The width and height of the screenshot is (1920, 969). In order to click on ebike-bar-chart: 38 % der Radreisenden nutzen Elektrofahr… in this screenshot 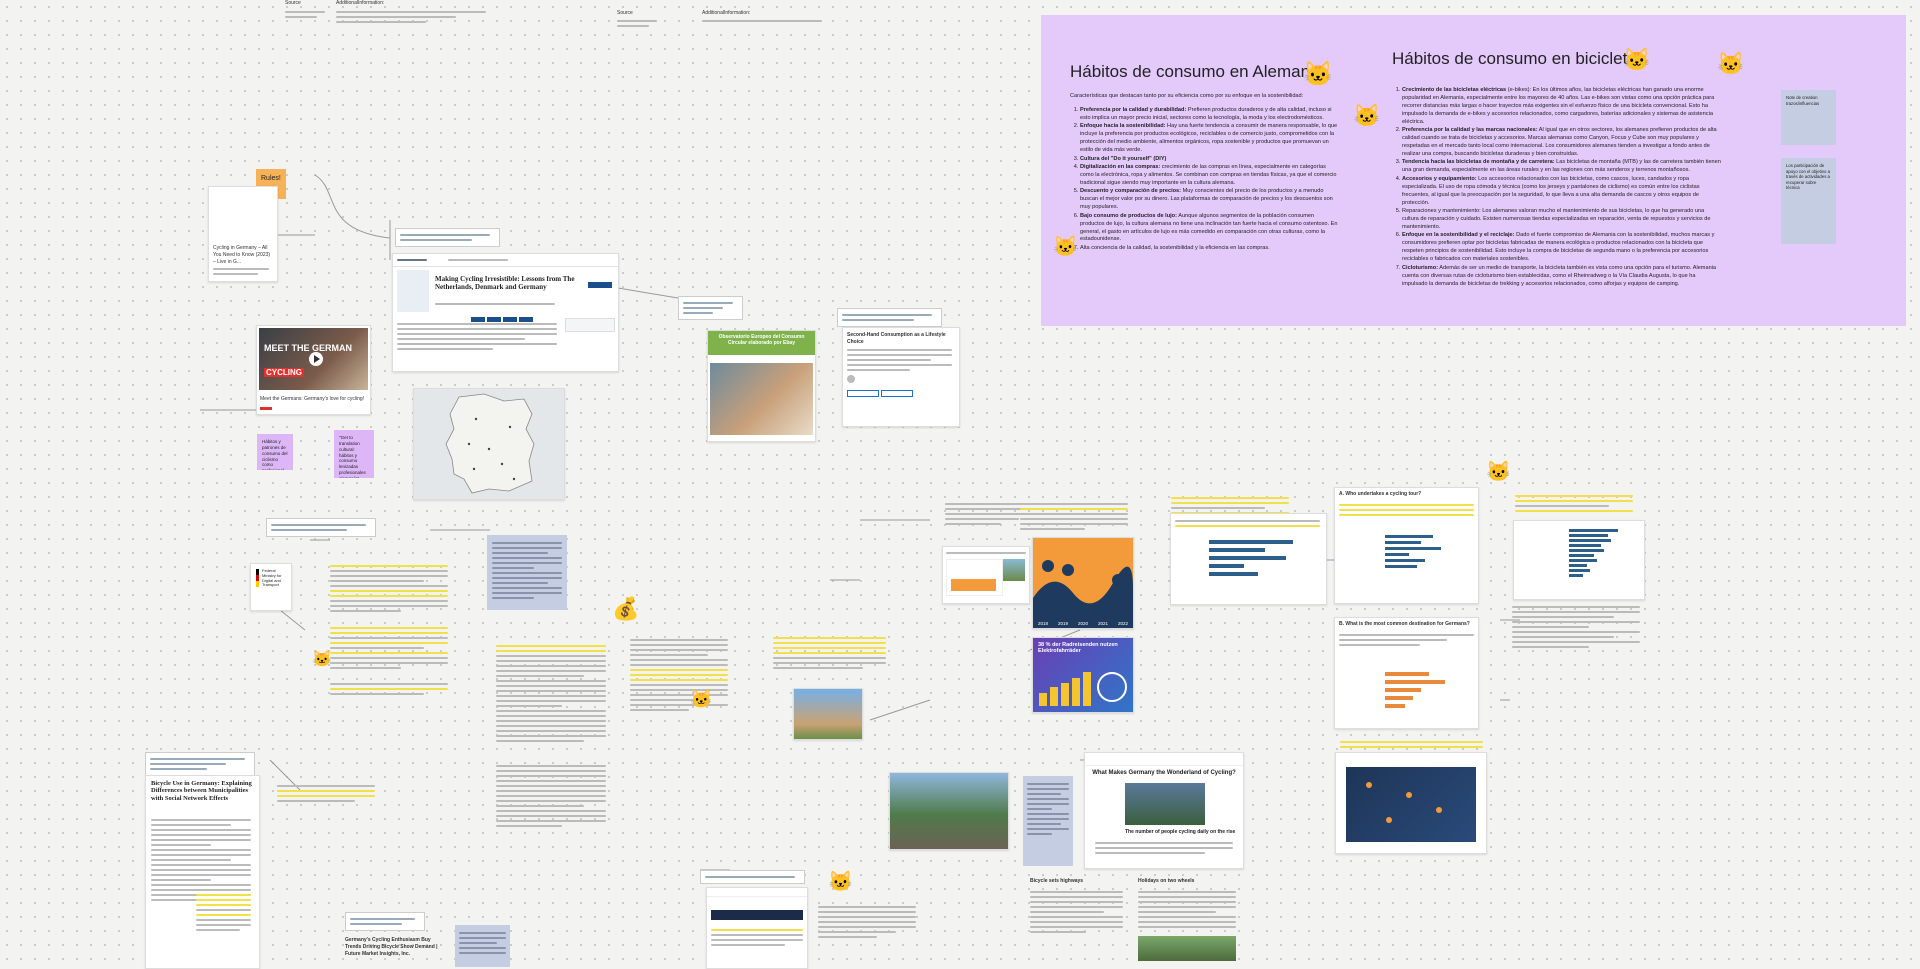, I will do `click(1083, 675)`.